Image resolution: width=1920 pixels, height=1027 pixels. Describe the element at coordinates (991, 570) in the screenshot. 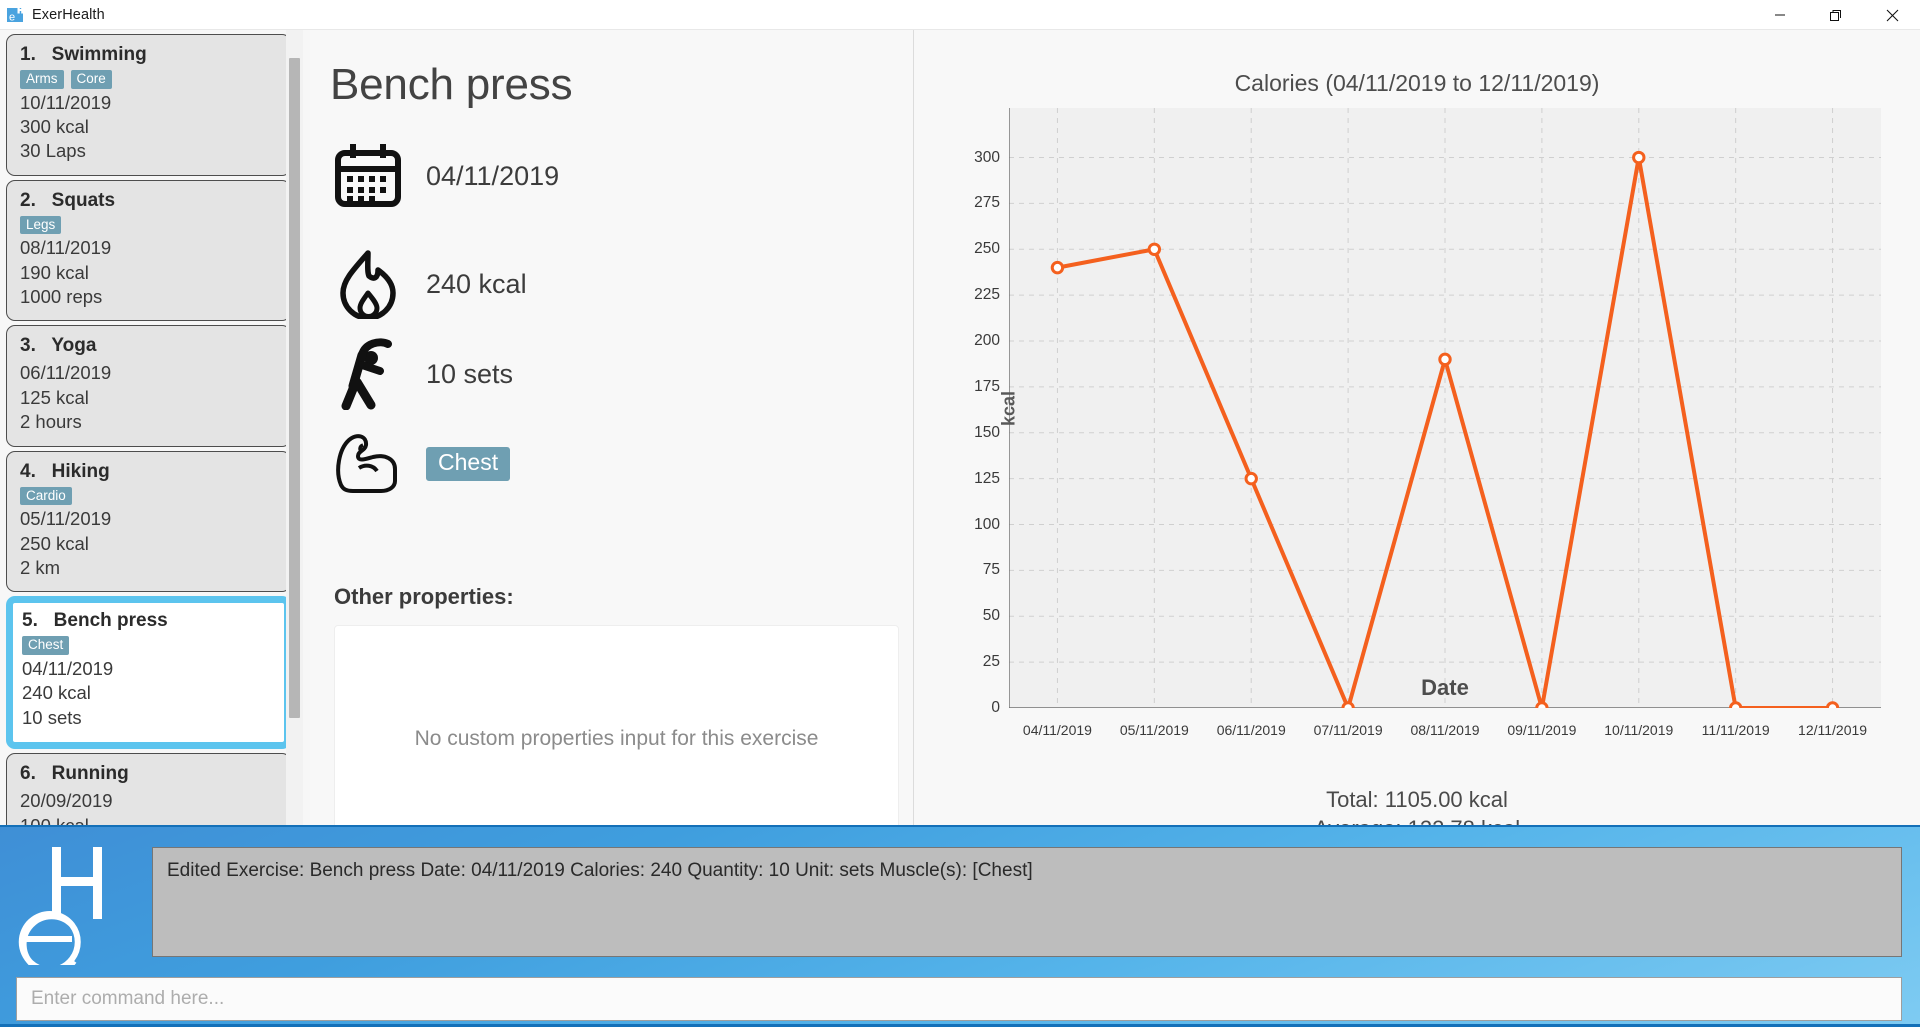

I see `chart-y-tick-label: 75` at that location.